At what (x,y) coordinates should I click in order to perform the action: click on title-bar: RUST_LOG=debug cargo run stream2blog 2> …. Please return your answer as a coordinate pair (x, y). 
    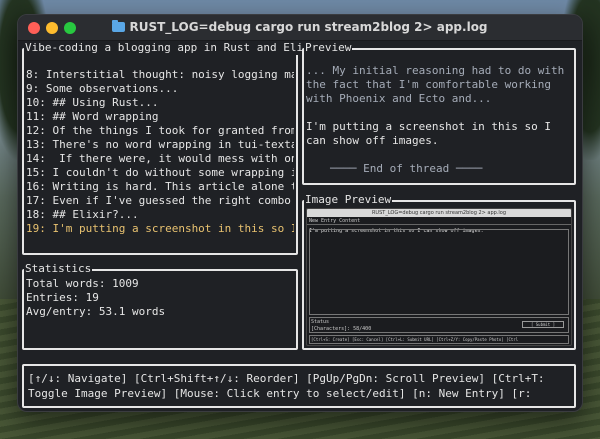
    Looking at the image, I should click on (300, 28).